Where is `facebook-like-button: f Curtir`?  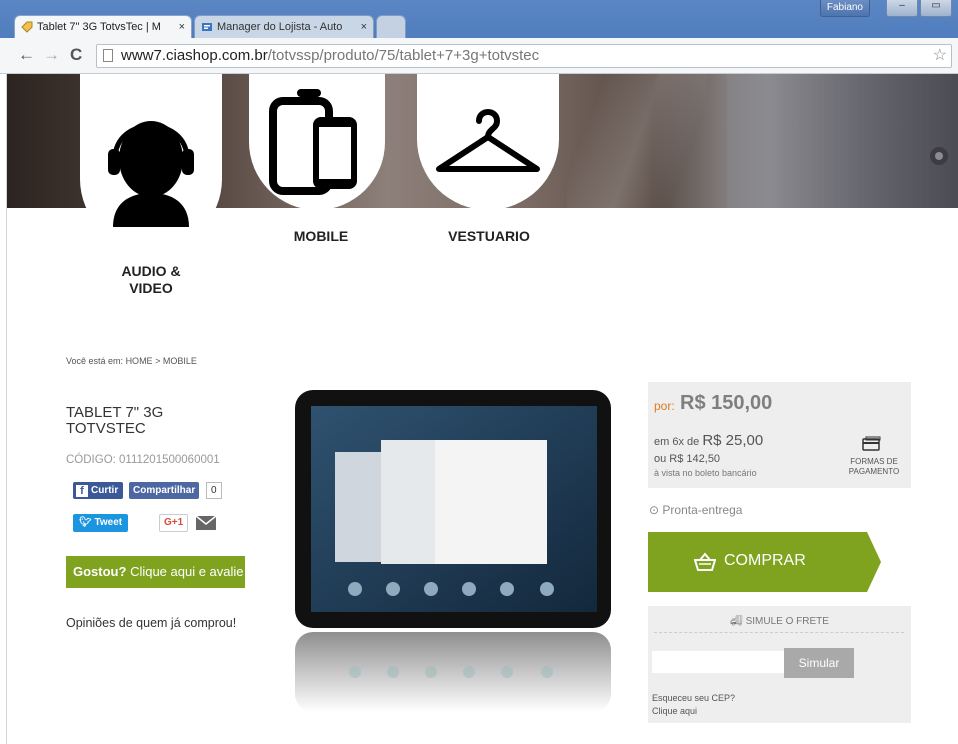 facebook-like-button: f Curtir is located at coordinates (98, 490).